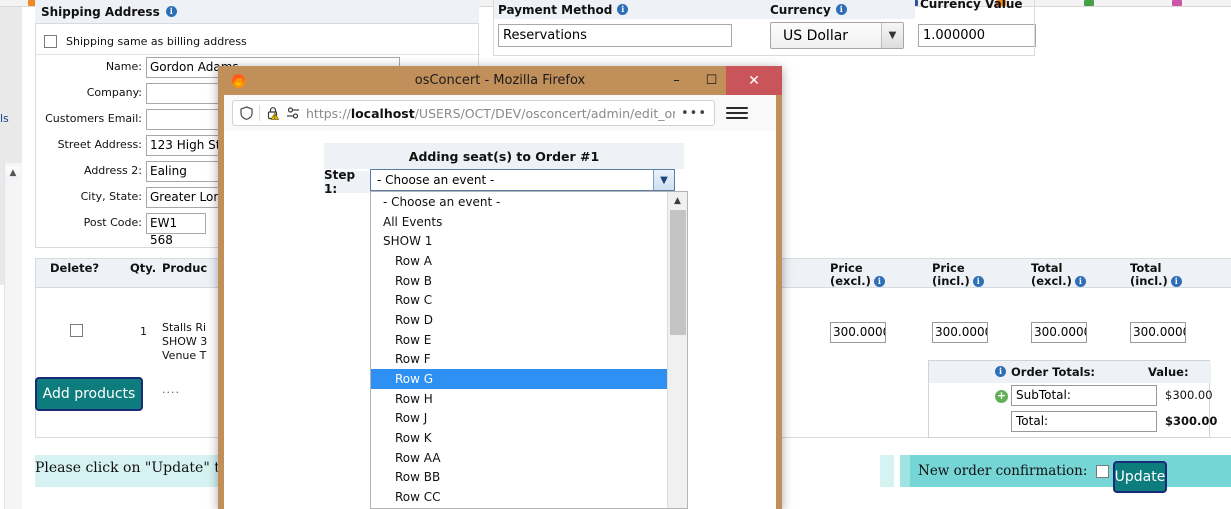 The width and height of the screenshot is (1231, 509). I want to click on field-label: Street Address:, so click(99, 144).